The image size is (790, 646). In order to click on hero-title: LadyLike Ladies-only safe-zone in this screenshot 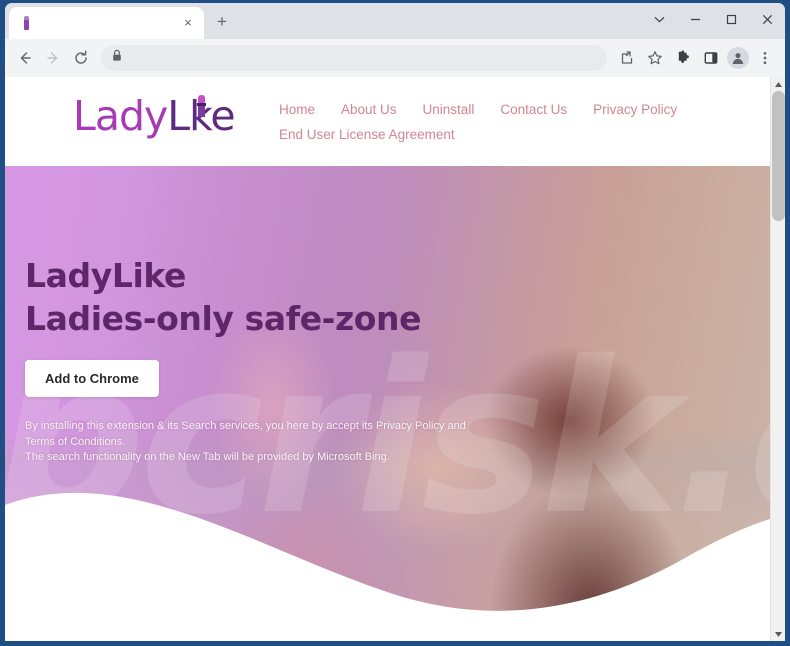, I will do `click(260, 297)`.